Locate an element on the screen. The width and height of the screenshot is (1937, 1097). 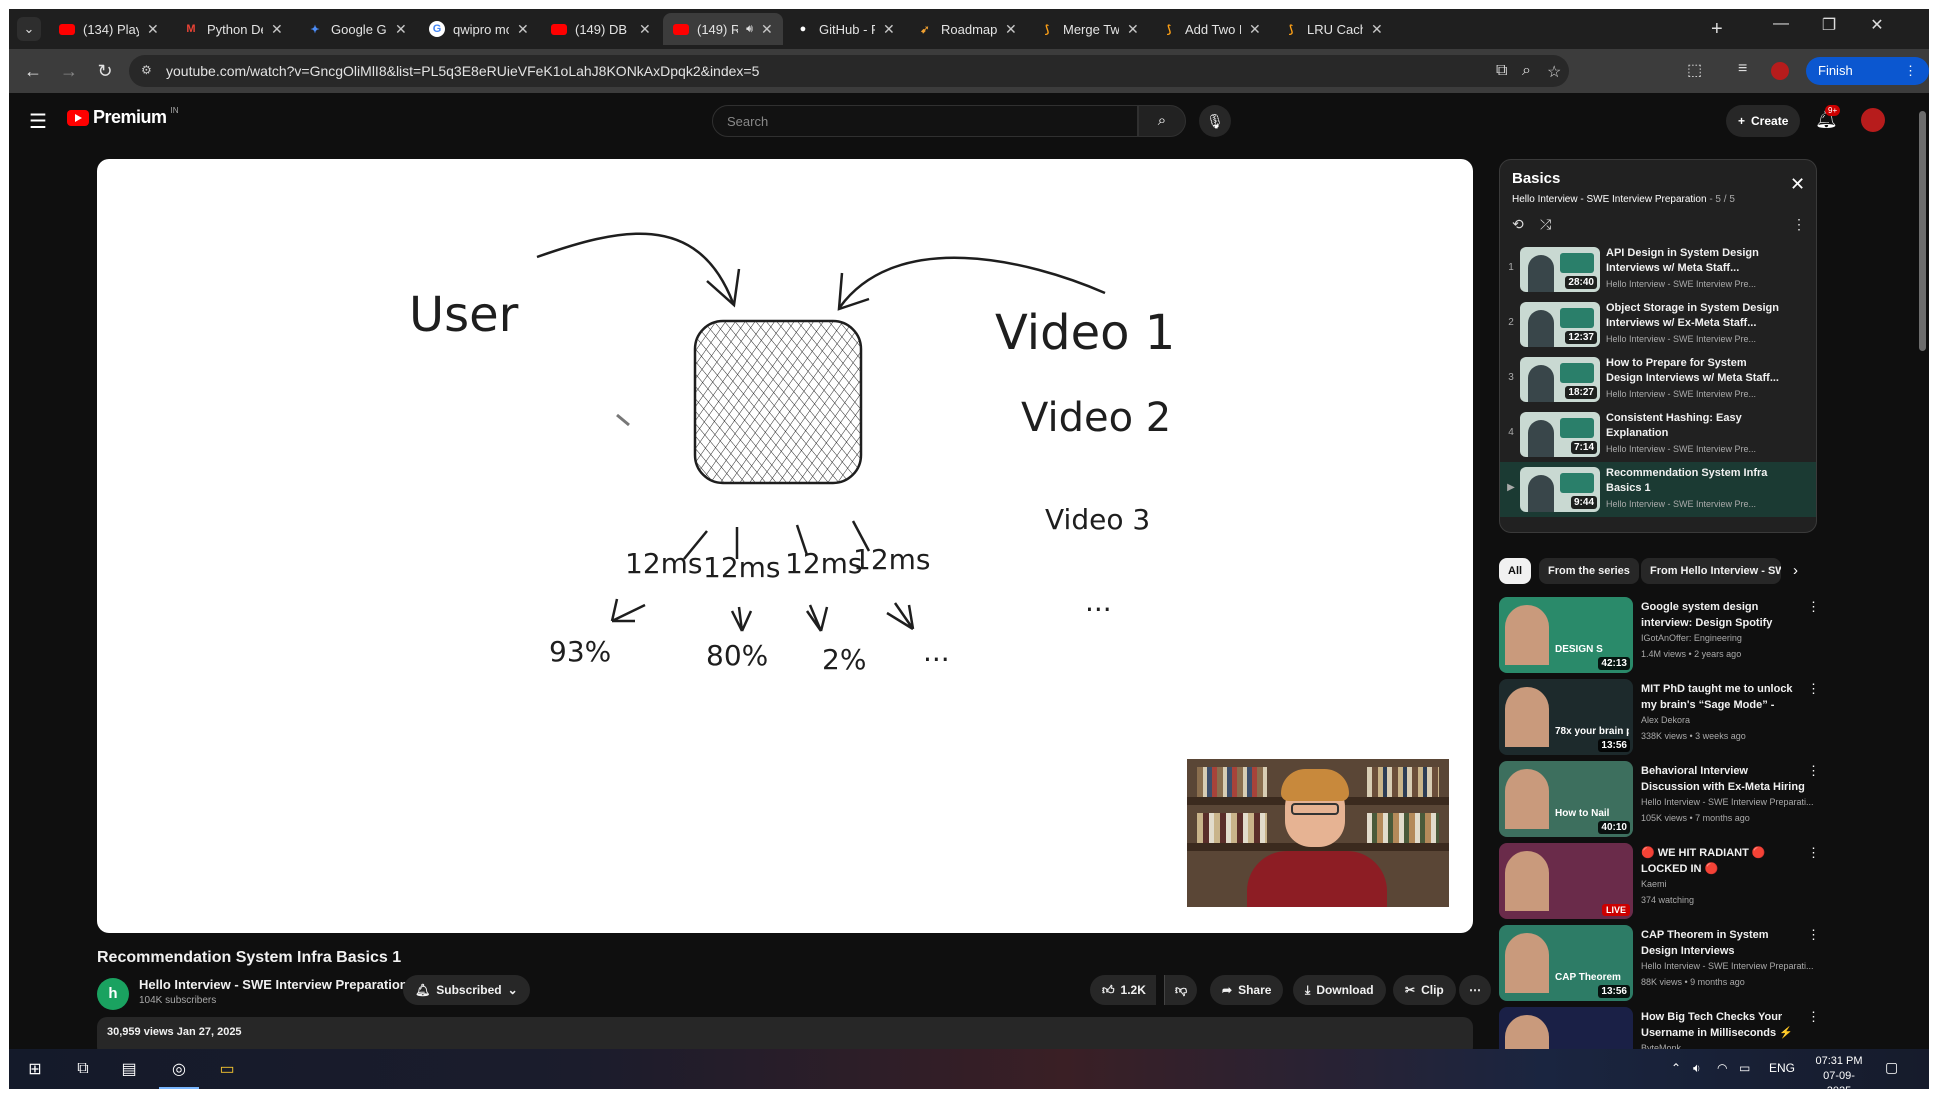
video-thumbnail: 78x your brain power 13:56 is located at coordinates (1566, 717).